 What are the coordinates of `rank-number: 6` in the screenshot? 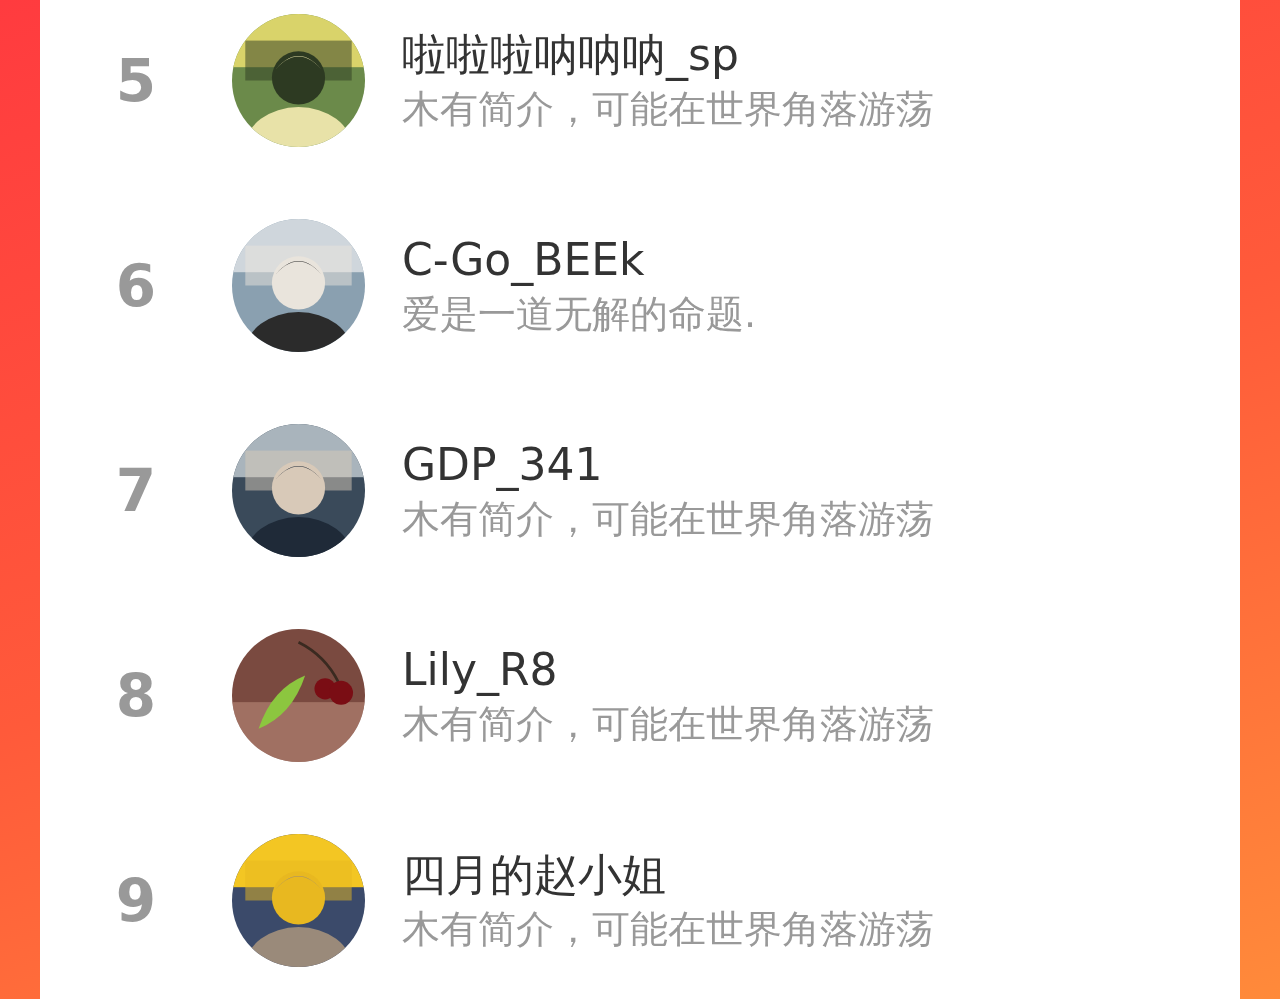 It's located at (136, 285).